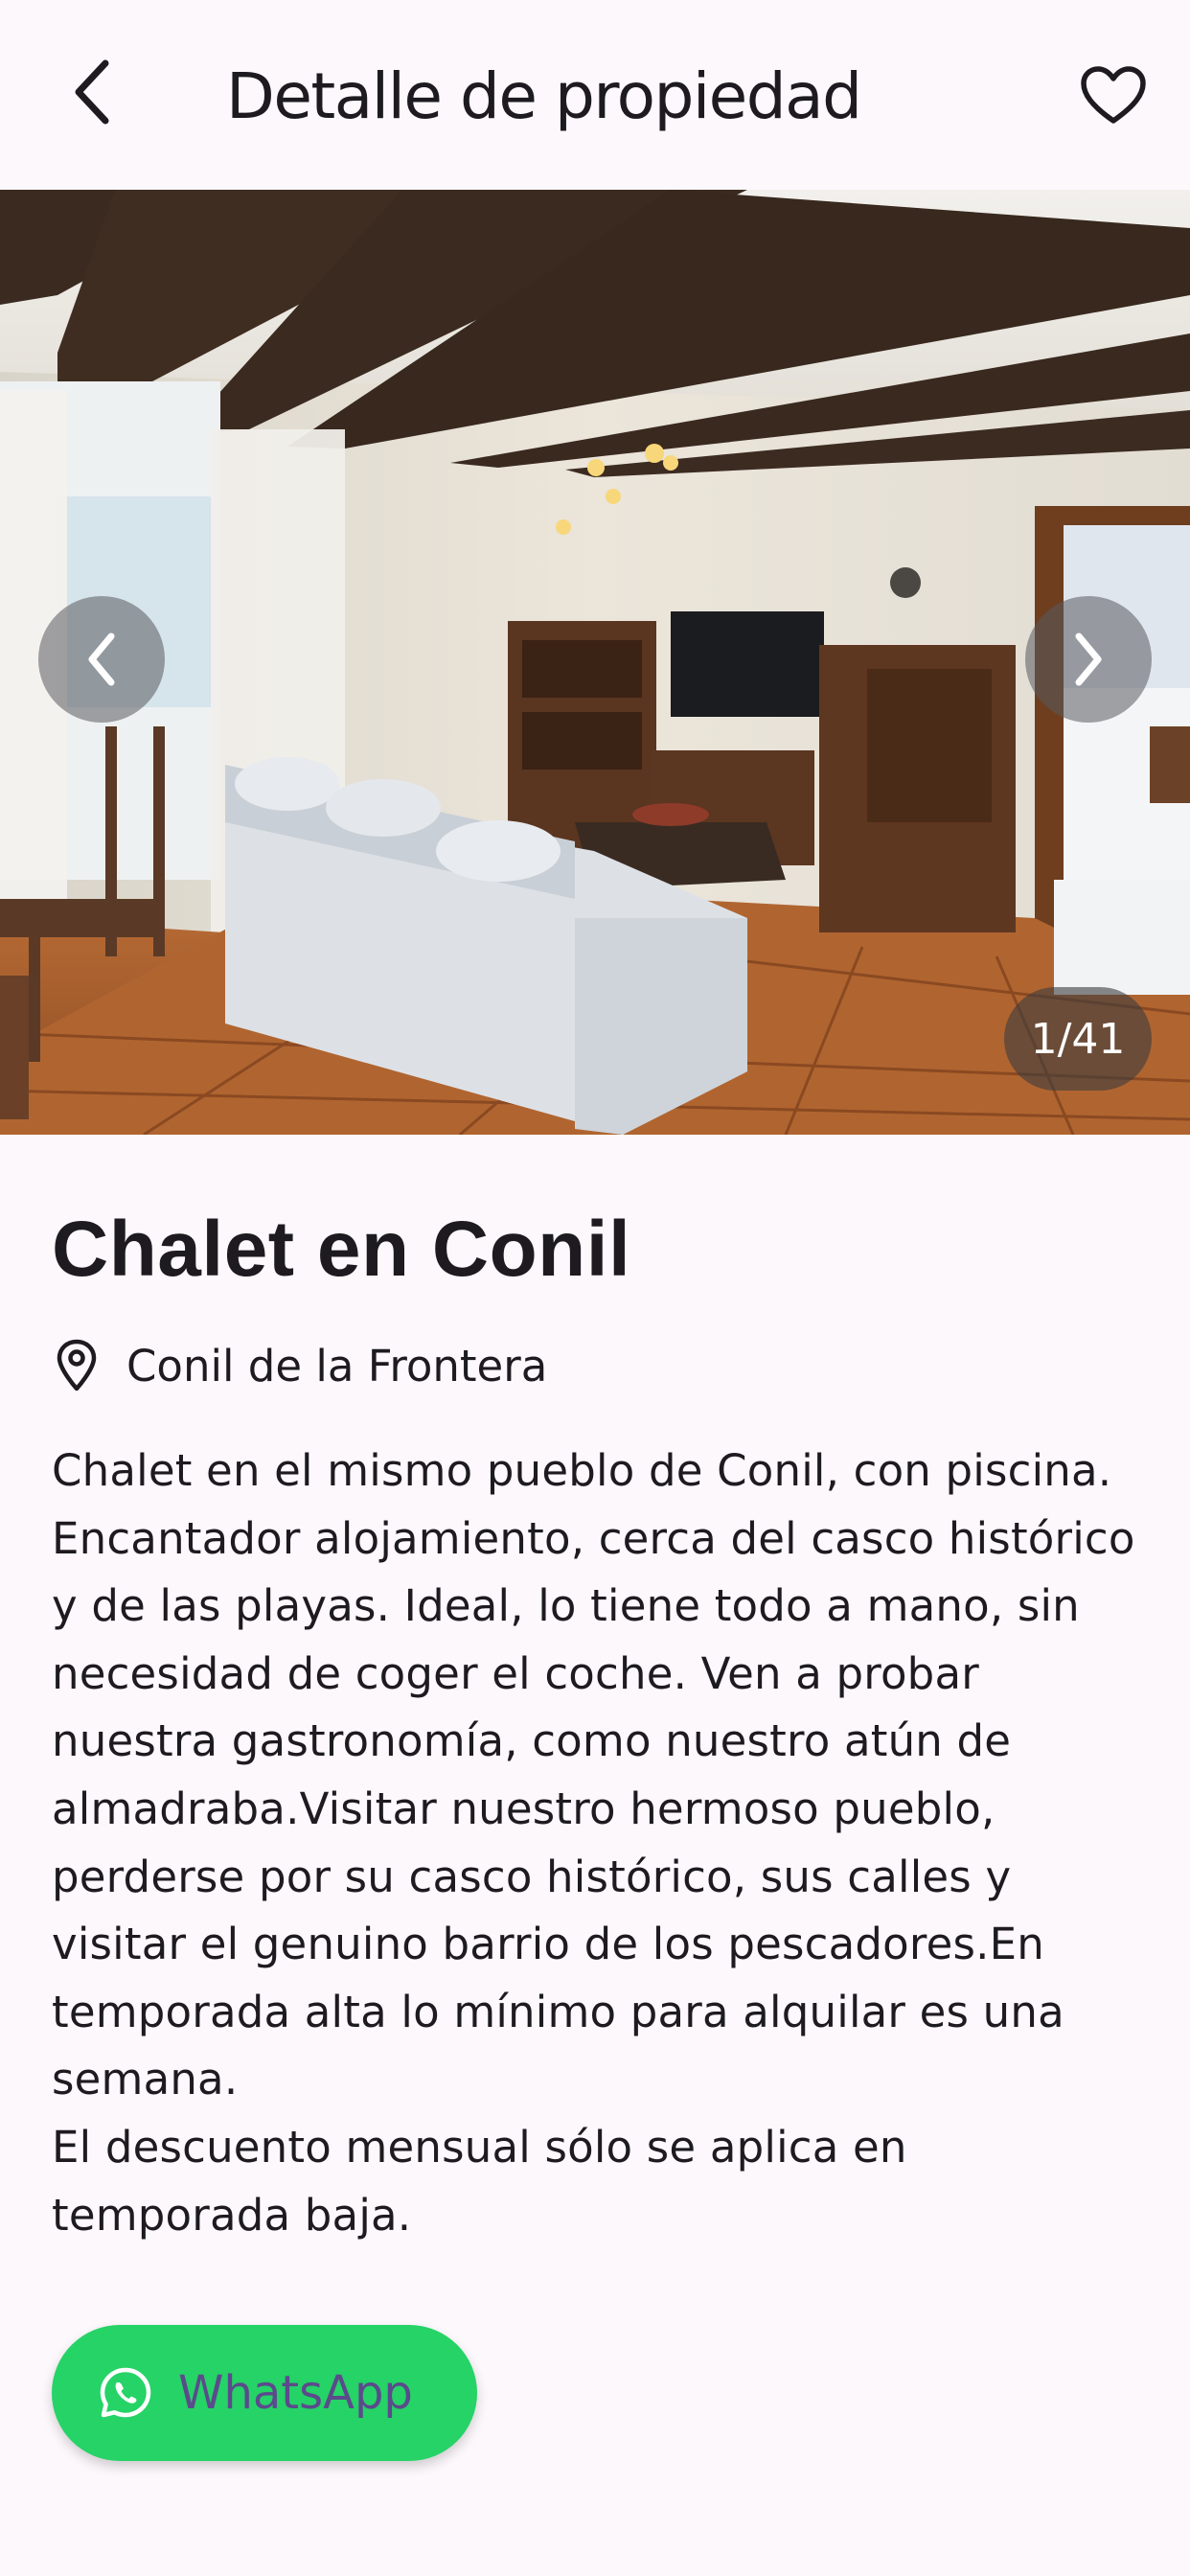 The height and width of the screenshot is (2576, 1190). I want to click on whatsapp-icon, so click(125, 2393).